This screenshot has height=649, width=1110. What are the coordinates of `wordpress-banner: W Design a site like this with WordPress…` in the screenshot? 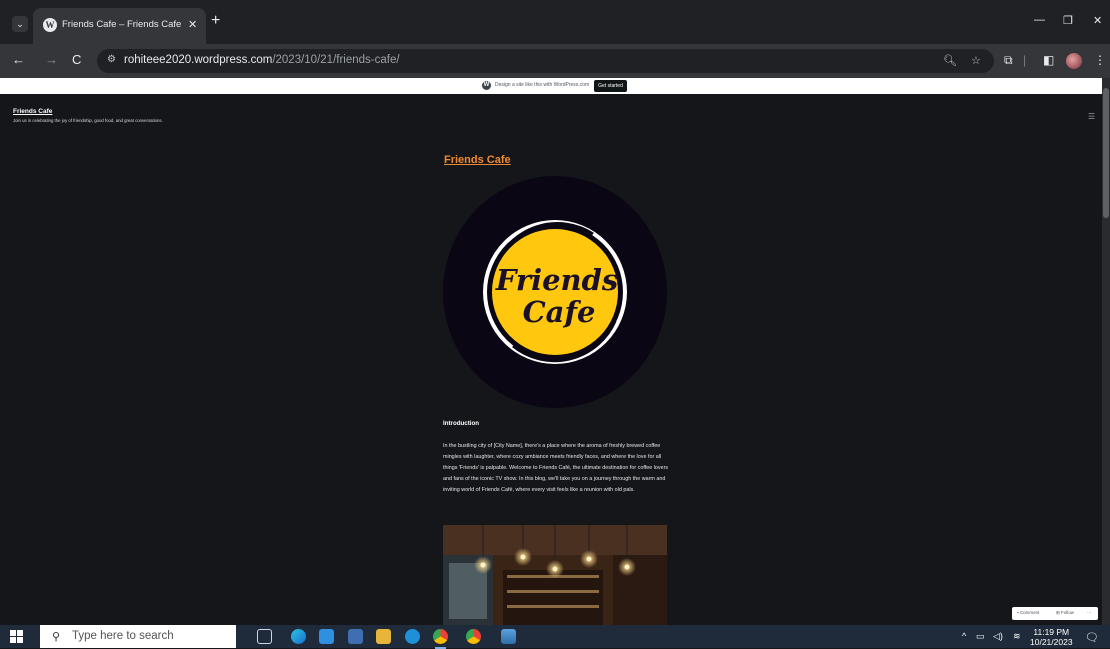 It's located at (551, 86).